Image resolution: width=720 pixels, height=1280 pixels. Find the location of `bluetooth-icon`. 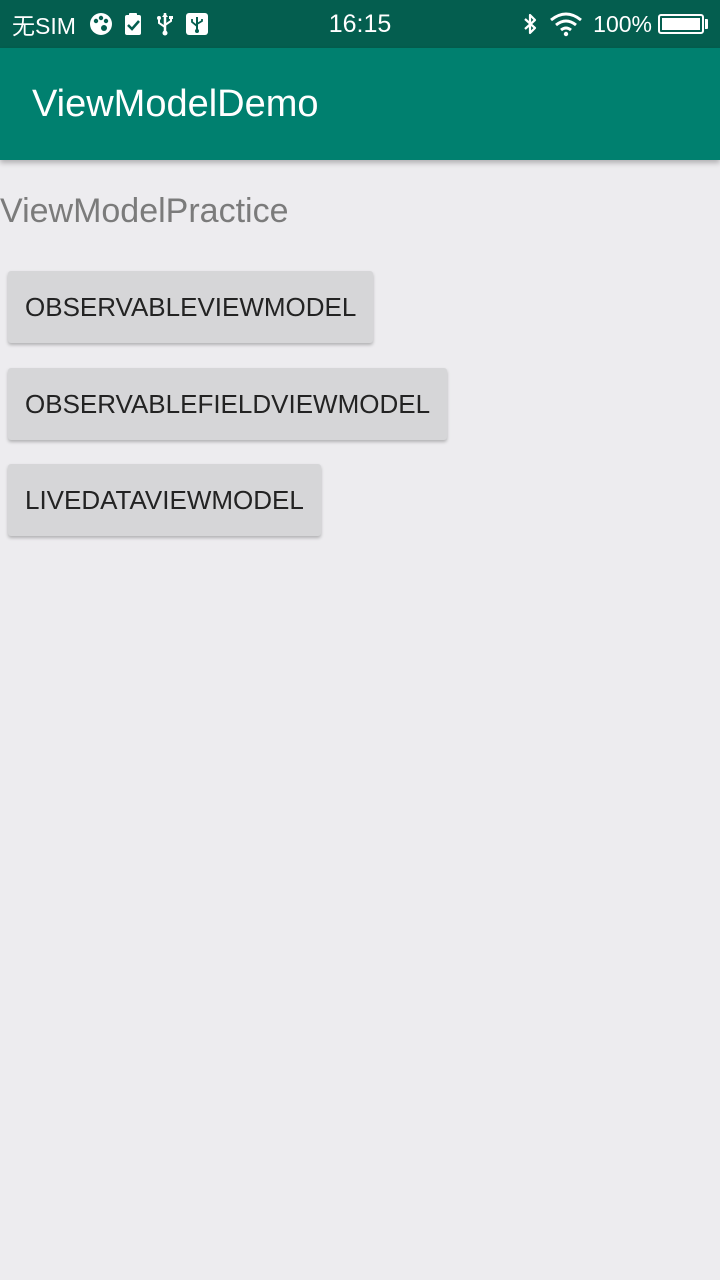

bluetooth-icon is located at coordinates (530, 24).